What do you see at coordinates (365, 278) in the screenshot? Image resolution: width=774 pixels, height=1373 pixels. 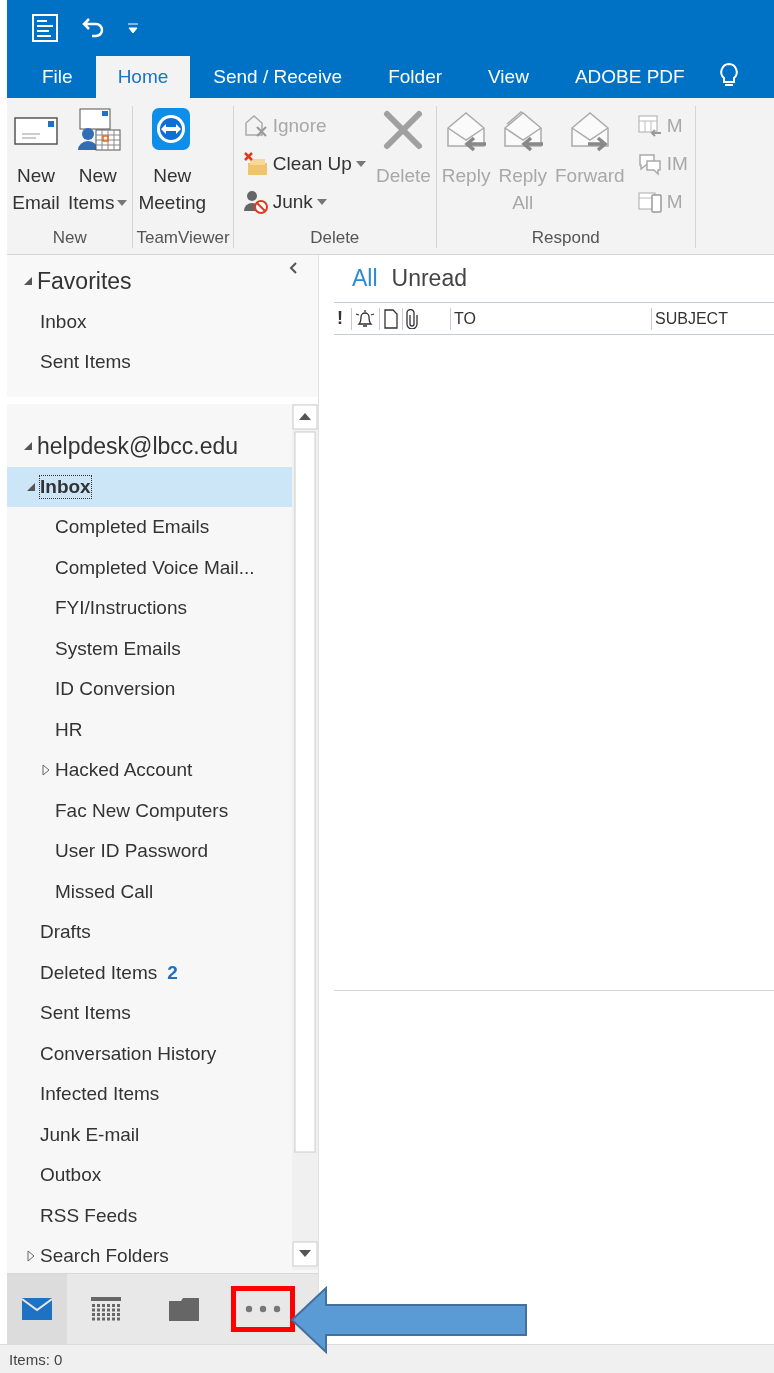 I see `filter-tab: All` at bounding box center [365, 278].